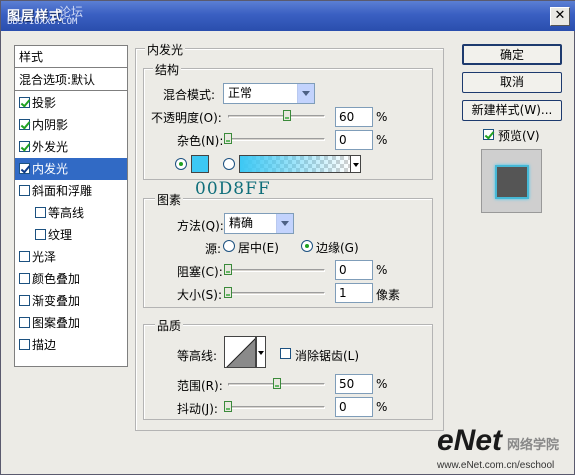  Describe the element at coordinates (200, 386) in the screenshot. I see `range-label: 范围(R):` at that location.